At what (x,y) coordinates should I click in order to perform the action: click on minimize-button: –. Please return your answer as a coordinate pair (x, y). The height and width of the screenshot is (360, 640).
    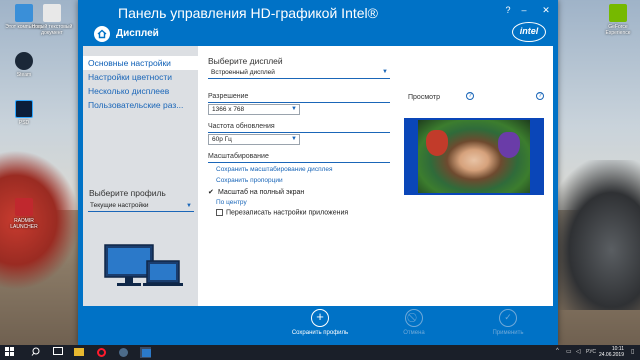
    Looking at the image, I should click on (524, 10).